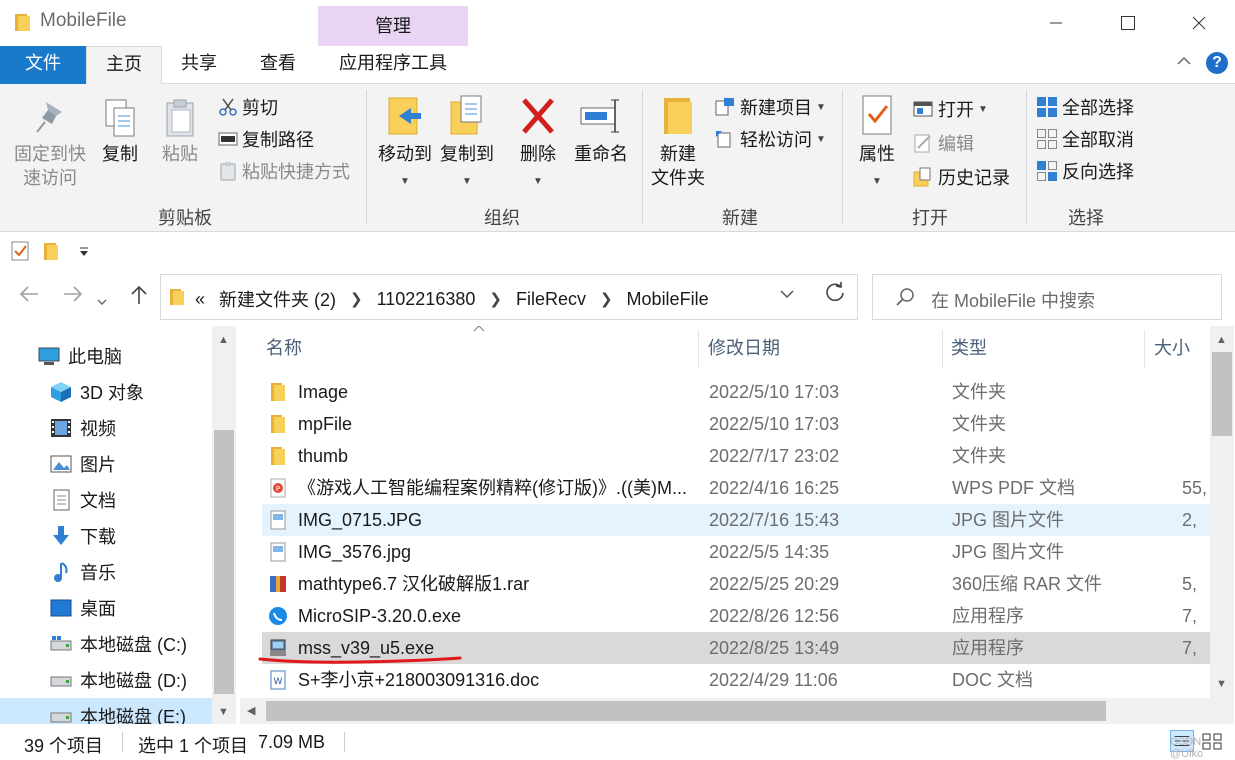 The height and width of the screenshot is (760, 1235). Describe the element at coordinates (120, 132) in the screenshot. I see `copy-button: 复制` at that location.